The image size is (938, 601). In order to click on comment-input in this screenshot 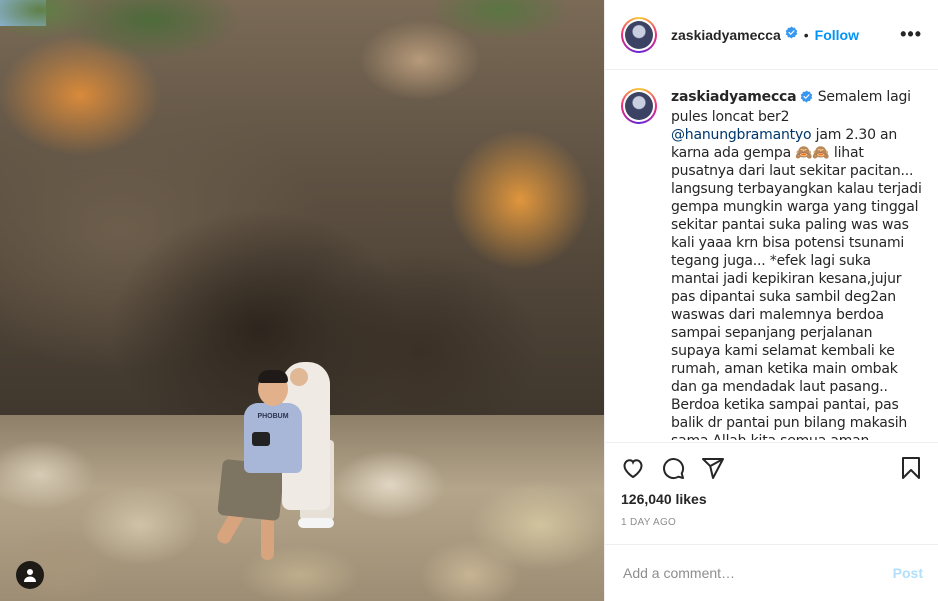, I will do `click(757, 573)`.